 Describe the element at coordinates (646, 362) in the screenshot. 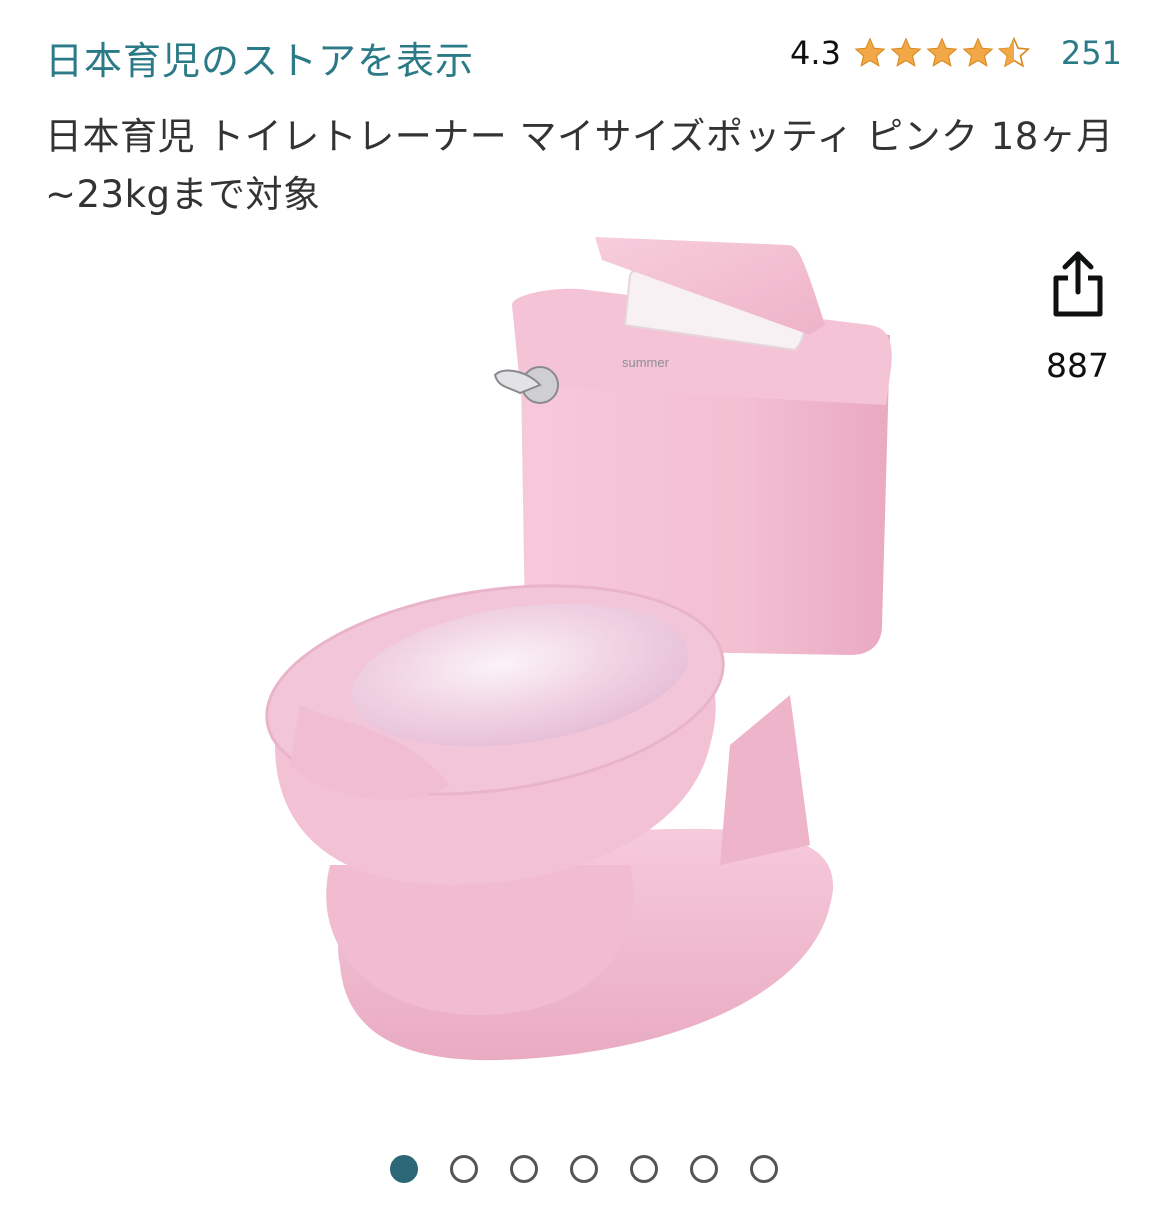

I see `brand-logo: summer` at that location.